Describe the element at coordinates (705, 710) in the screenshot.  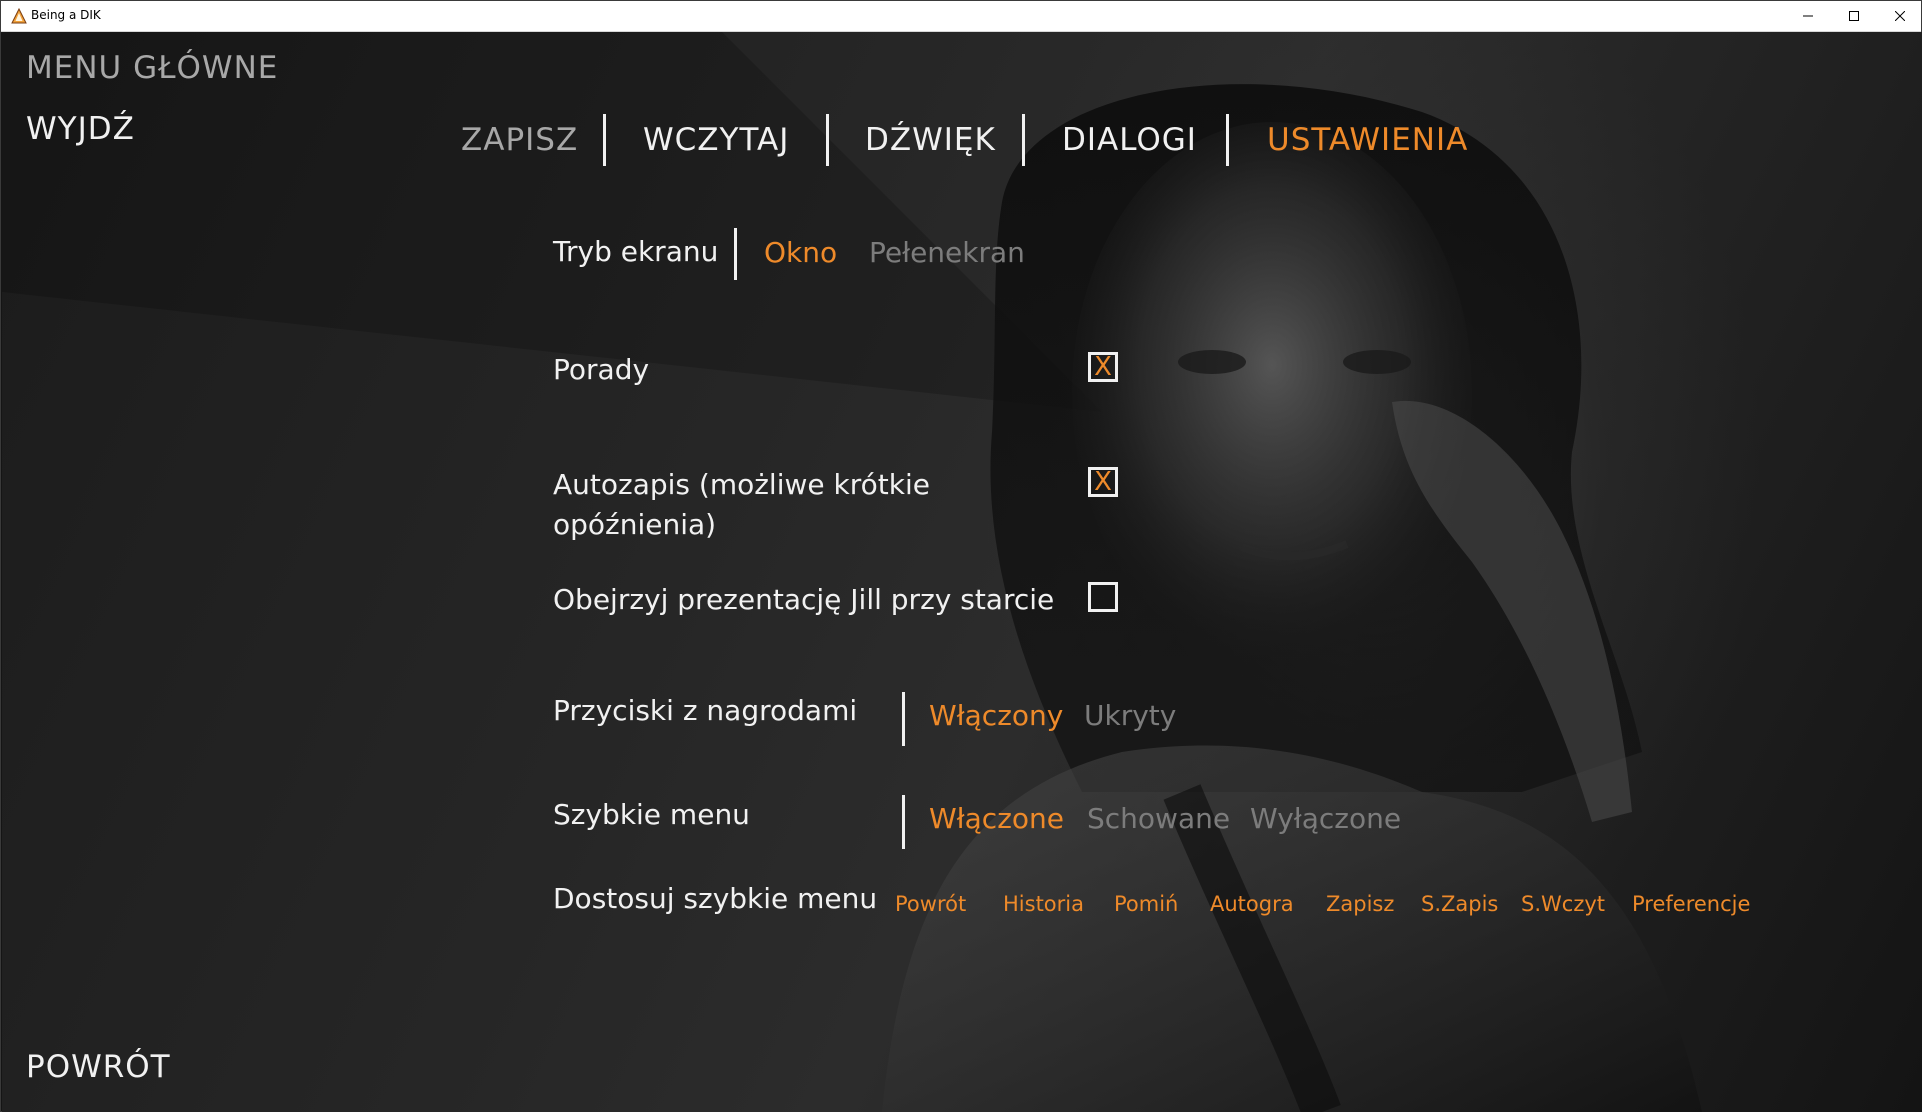
I see `reward-buttons-label: Przyciski z nagrodami` at that location.